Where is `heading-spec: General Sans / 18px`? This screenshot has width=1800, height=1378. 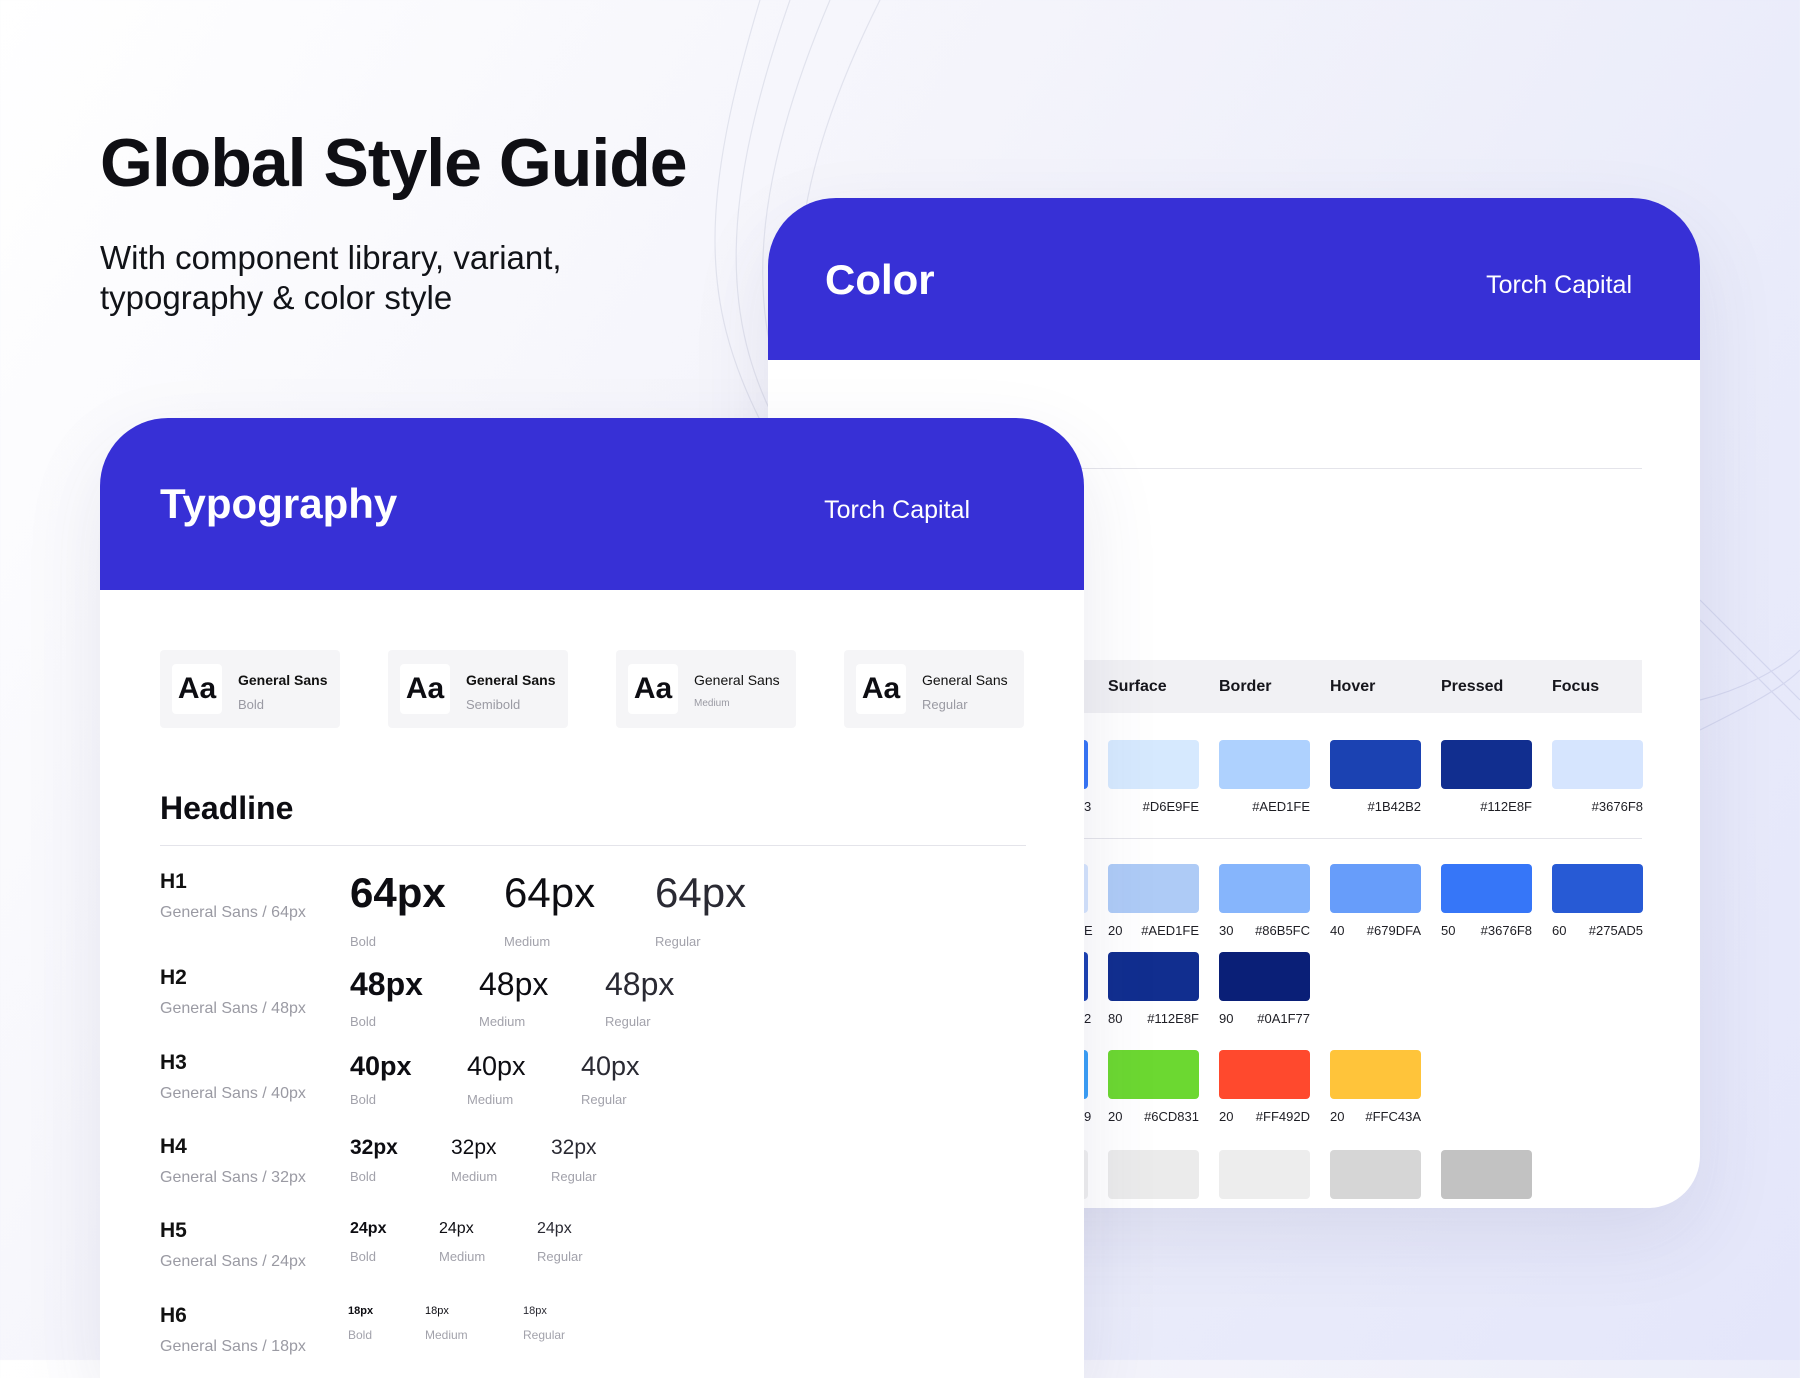 heading-spec: General Sans / 18px is located at coordinates (233, 1346).